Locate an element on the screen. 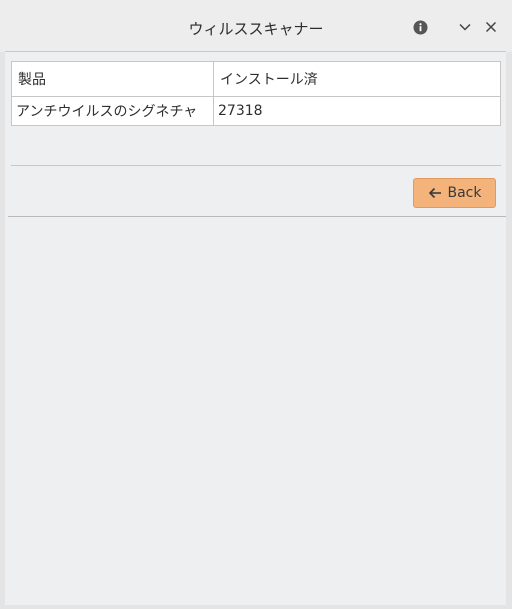  minimize-button is located at coordinates (465, 27).